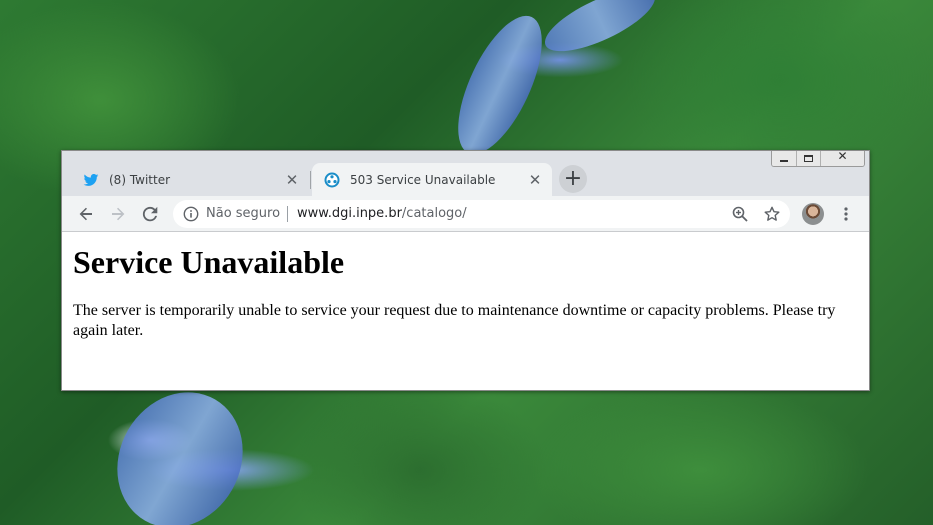 This screenshot has height=525, width=933. What do you see at coordinates (434, 213) in the screenshot?
I see `url-path: /catalogo/` at bounding box center [434, 213].